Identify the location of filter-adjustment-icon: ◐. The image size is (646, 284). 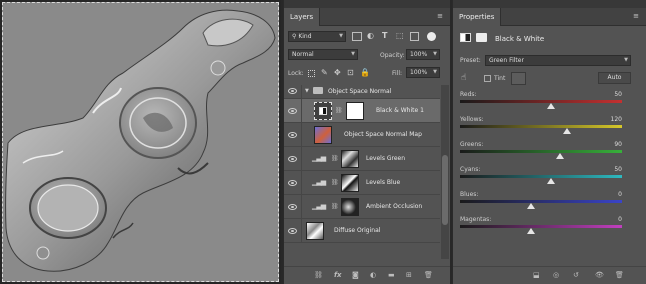
(370, 35).